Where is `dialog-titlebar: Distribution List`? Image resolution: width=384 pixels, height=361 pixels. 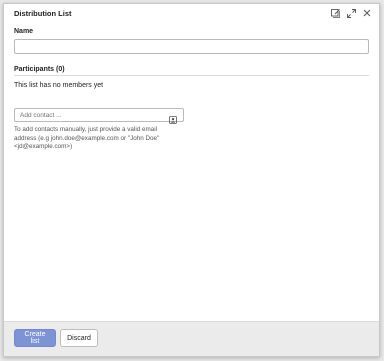
dialog-titlebar: Distribution List is located at coordinates (191, 13).